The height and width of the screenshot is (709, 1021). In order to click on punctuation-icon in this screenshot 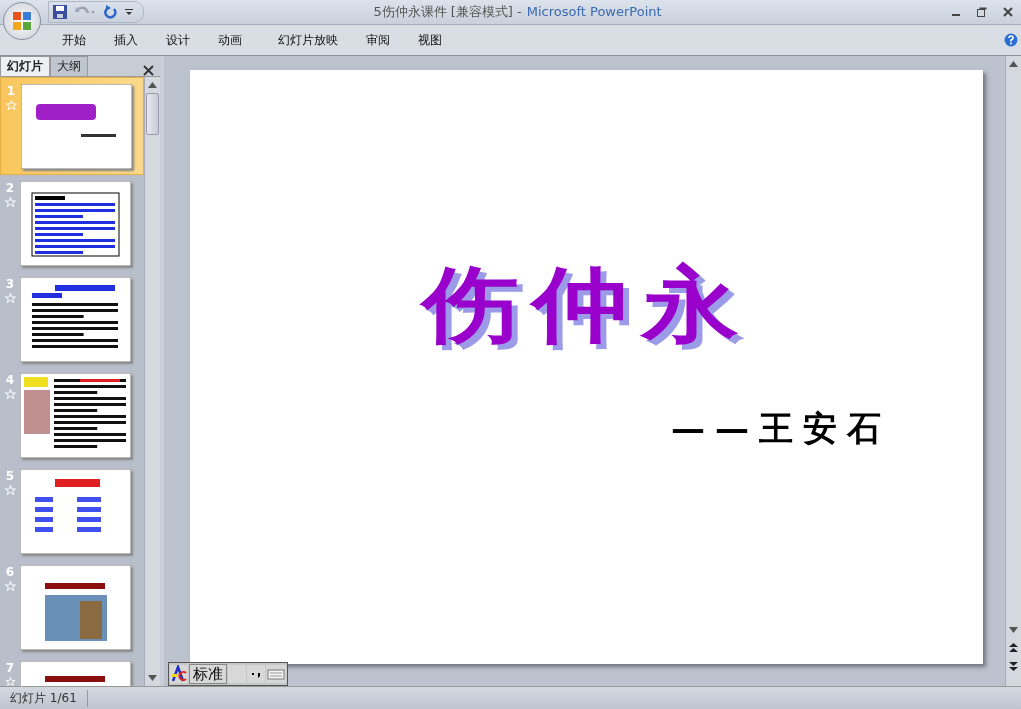, I will do `click(256, 674)`.